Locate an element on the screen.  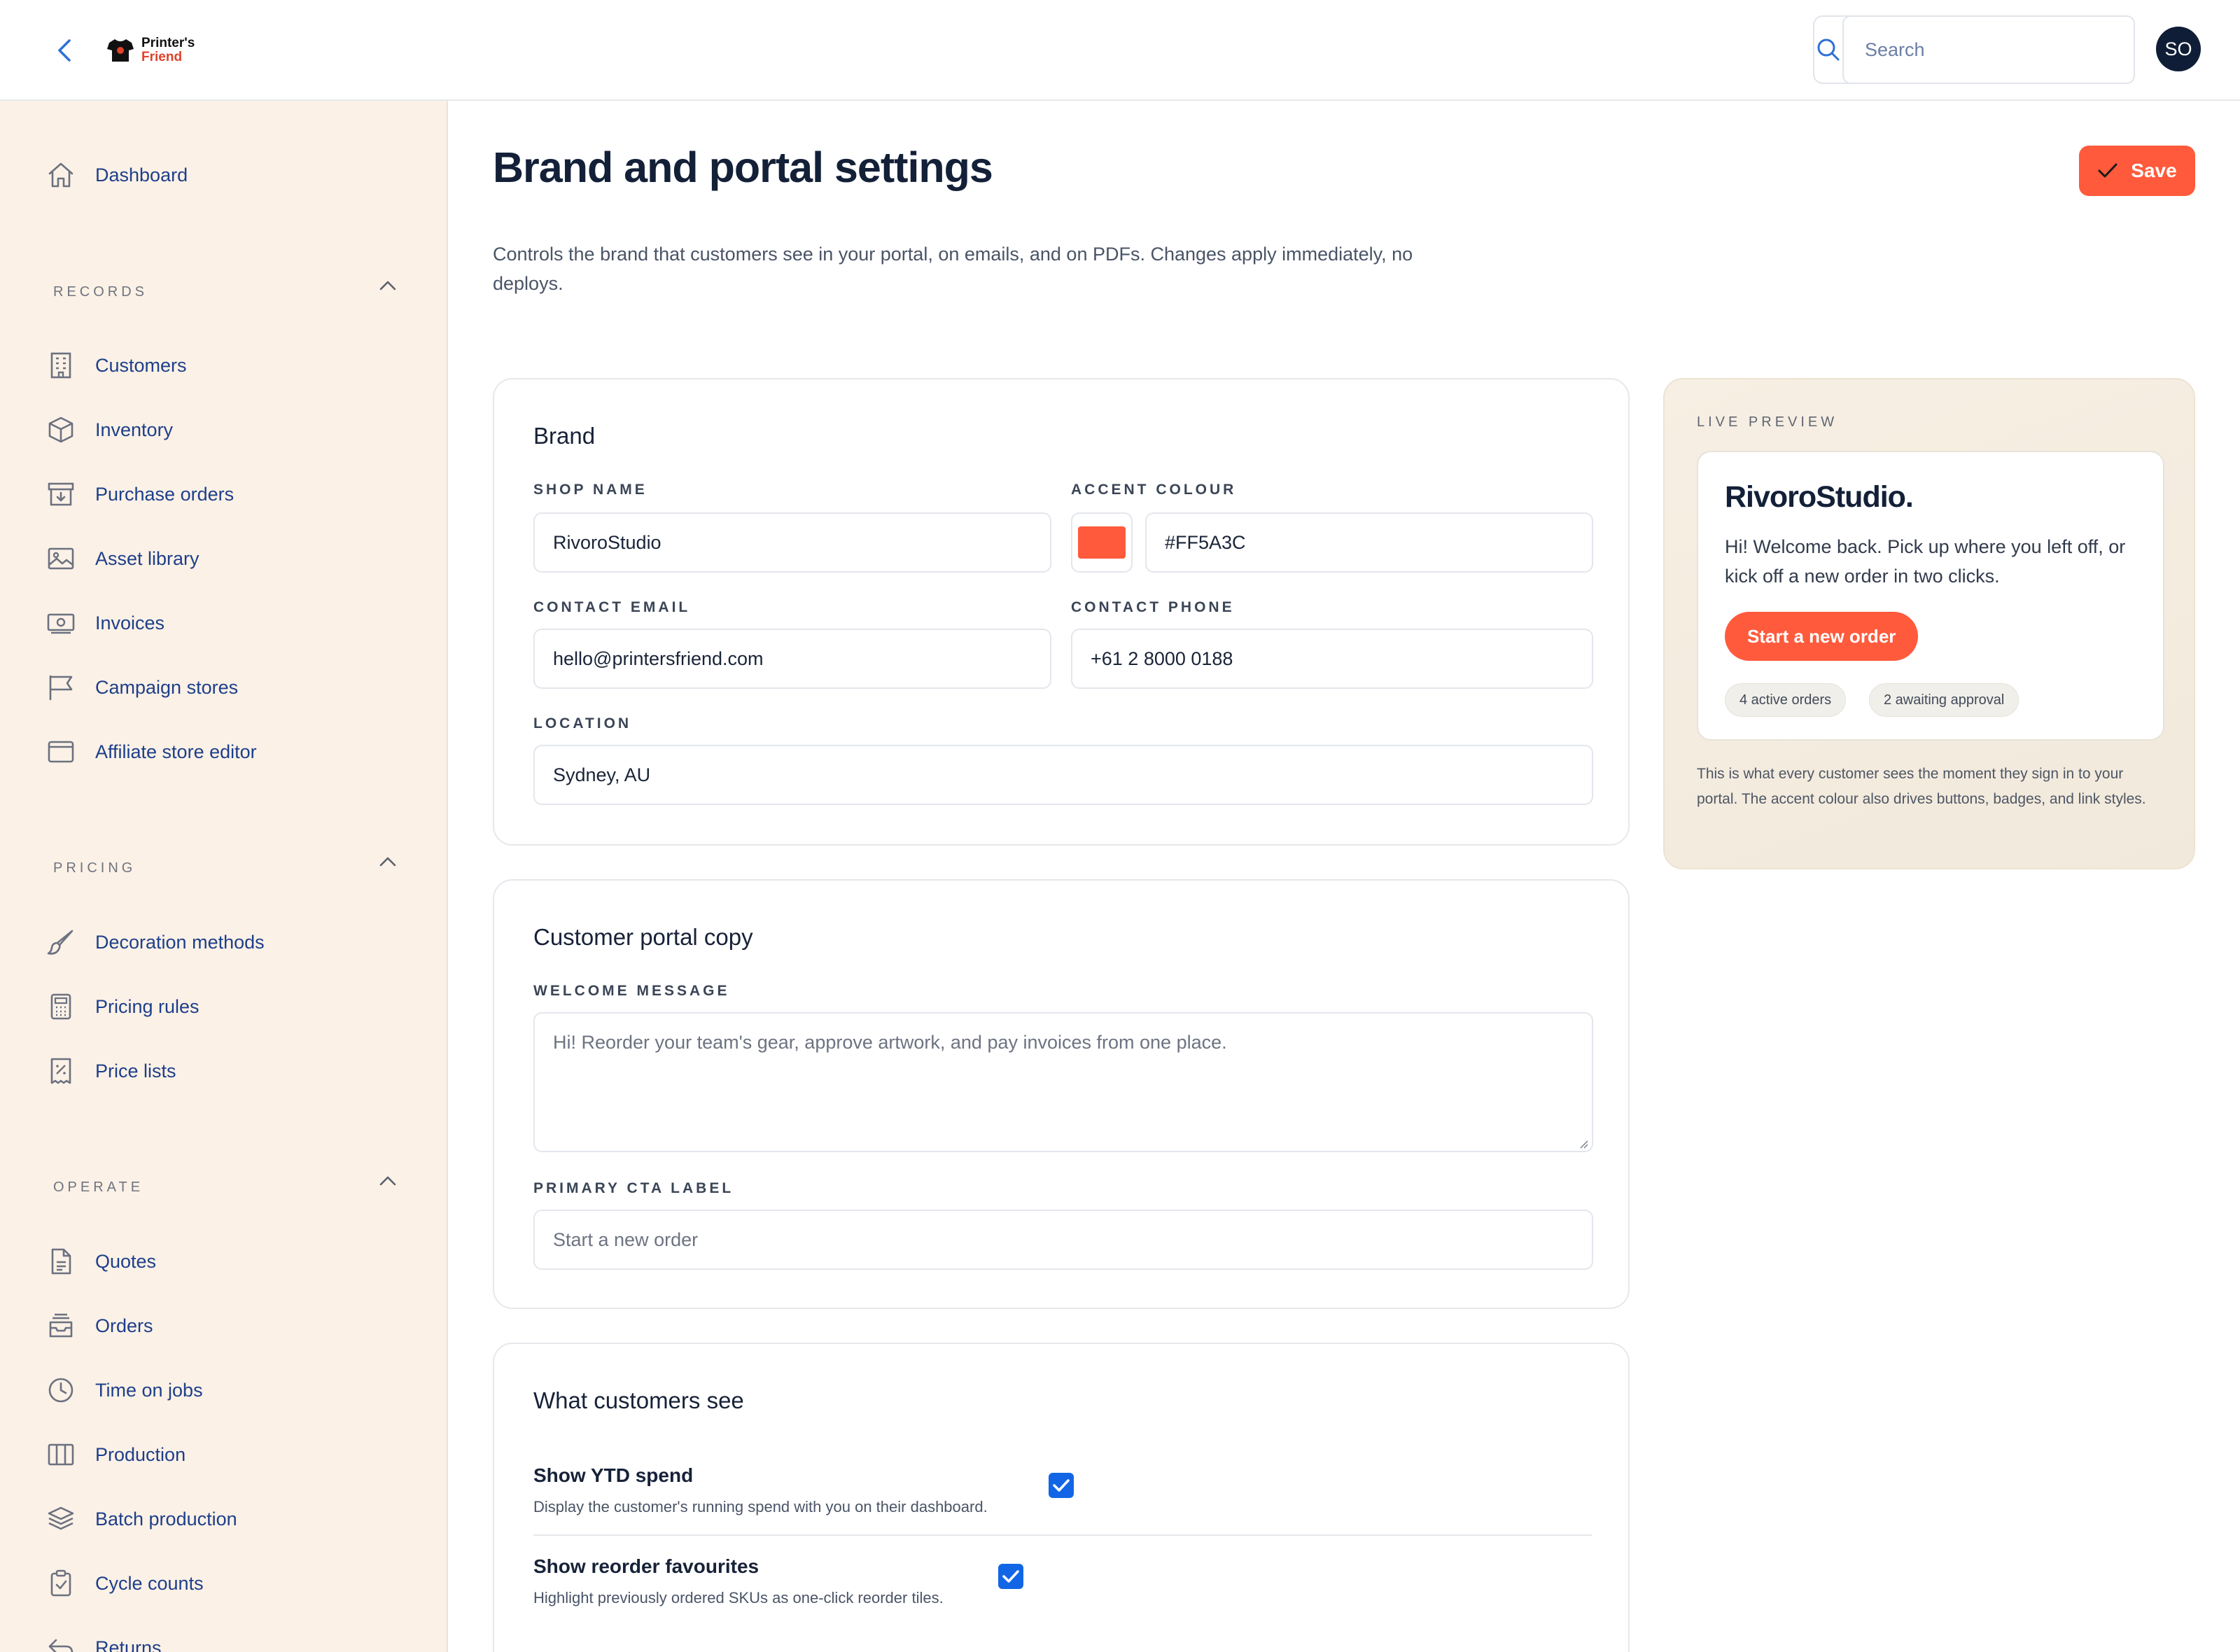
sidebar-item-label: Decoration methods is located at coordinates (180, 942).